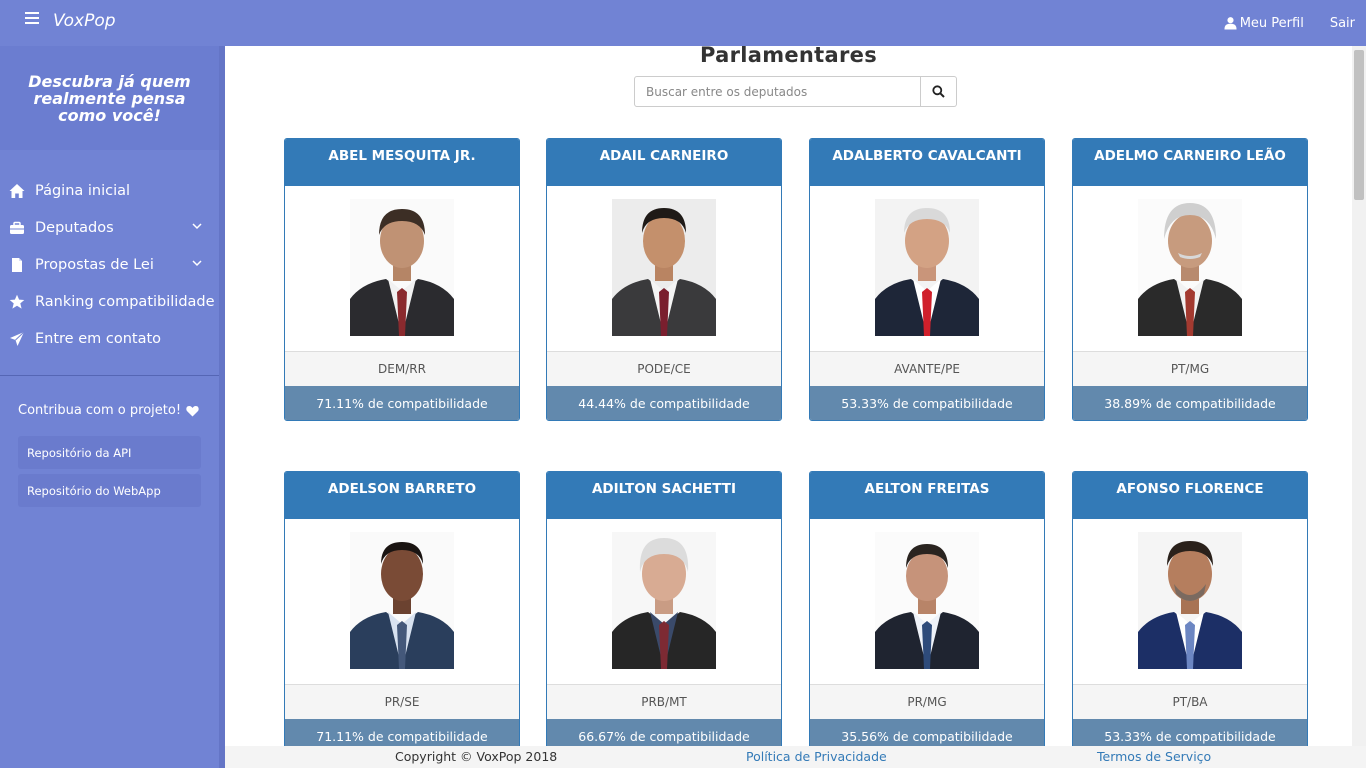 The width and height of the screenshot is (1366, 768). What do you see at coordinates (402, 368) in the screenshot?
I see `deputy-party: DEM/RR` at bounding box center [402, 368].